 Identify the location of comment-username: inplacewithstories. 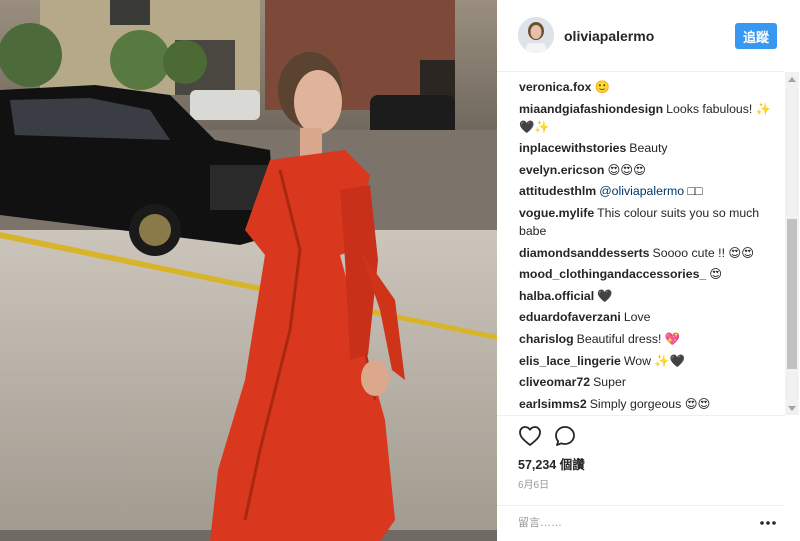
(572, 148).